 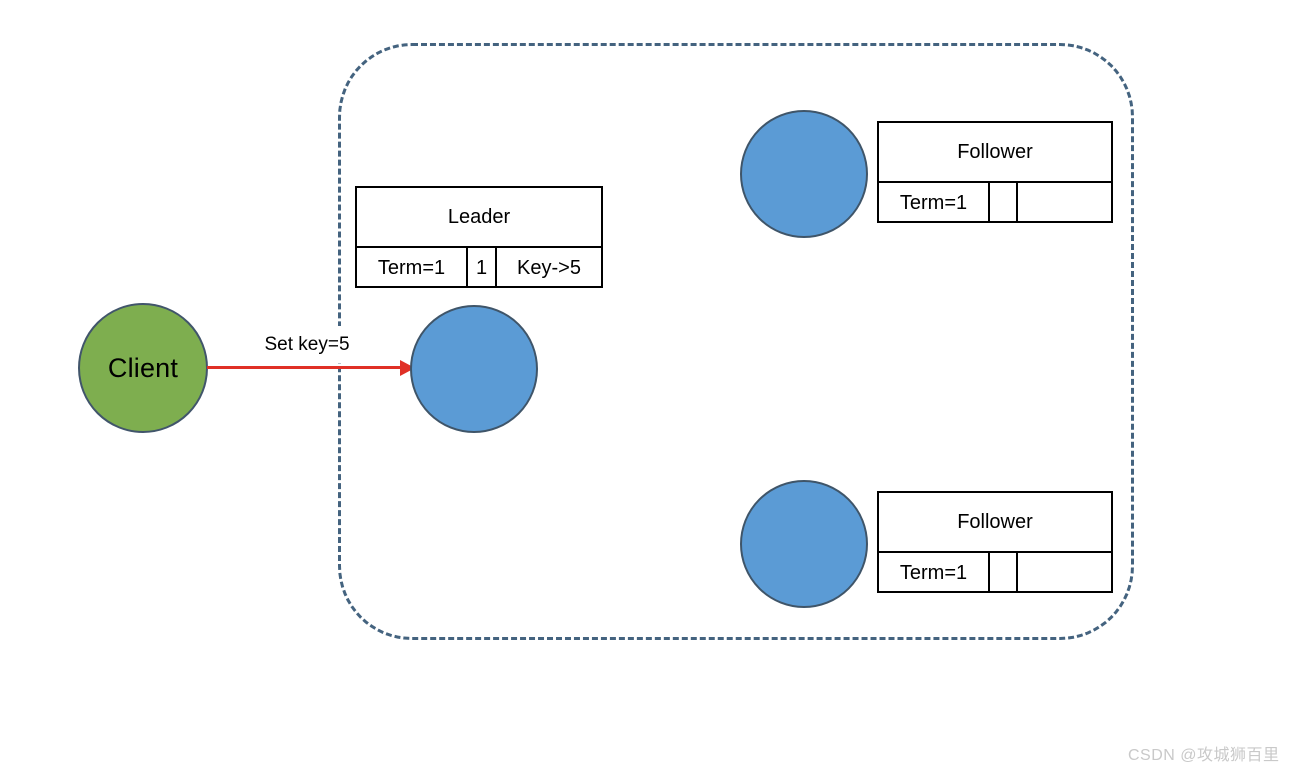 What do you see at coordinates (1004, 573) in the screenshot?
I see `follower-2-index-cell` at bounding box center [1004, 573].